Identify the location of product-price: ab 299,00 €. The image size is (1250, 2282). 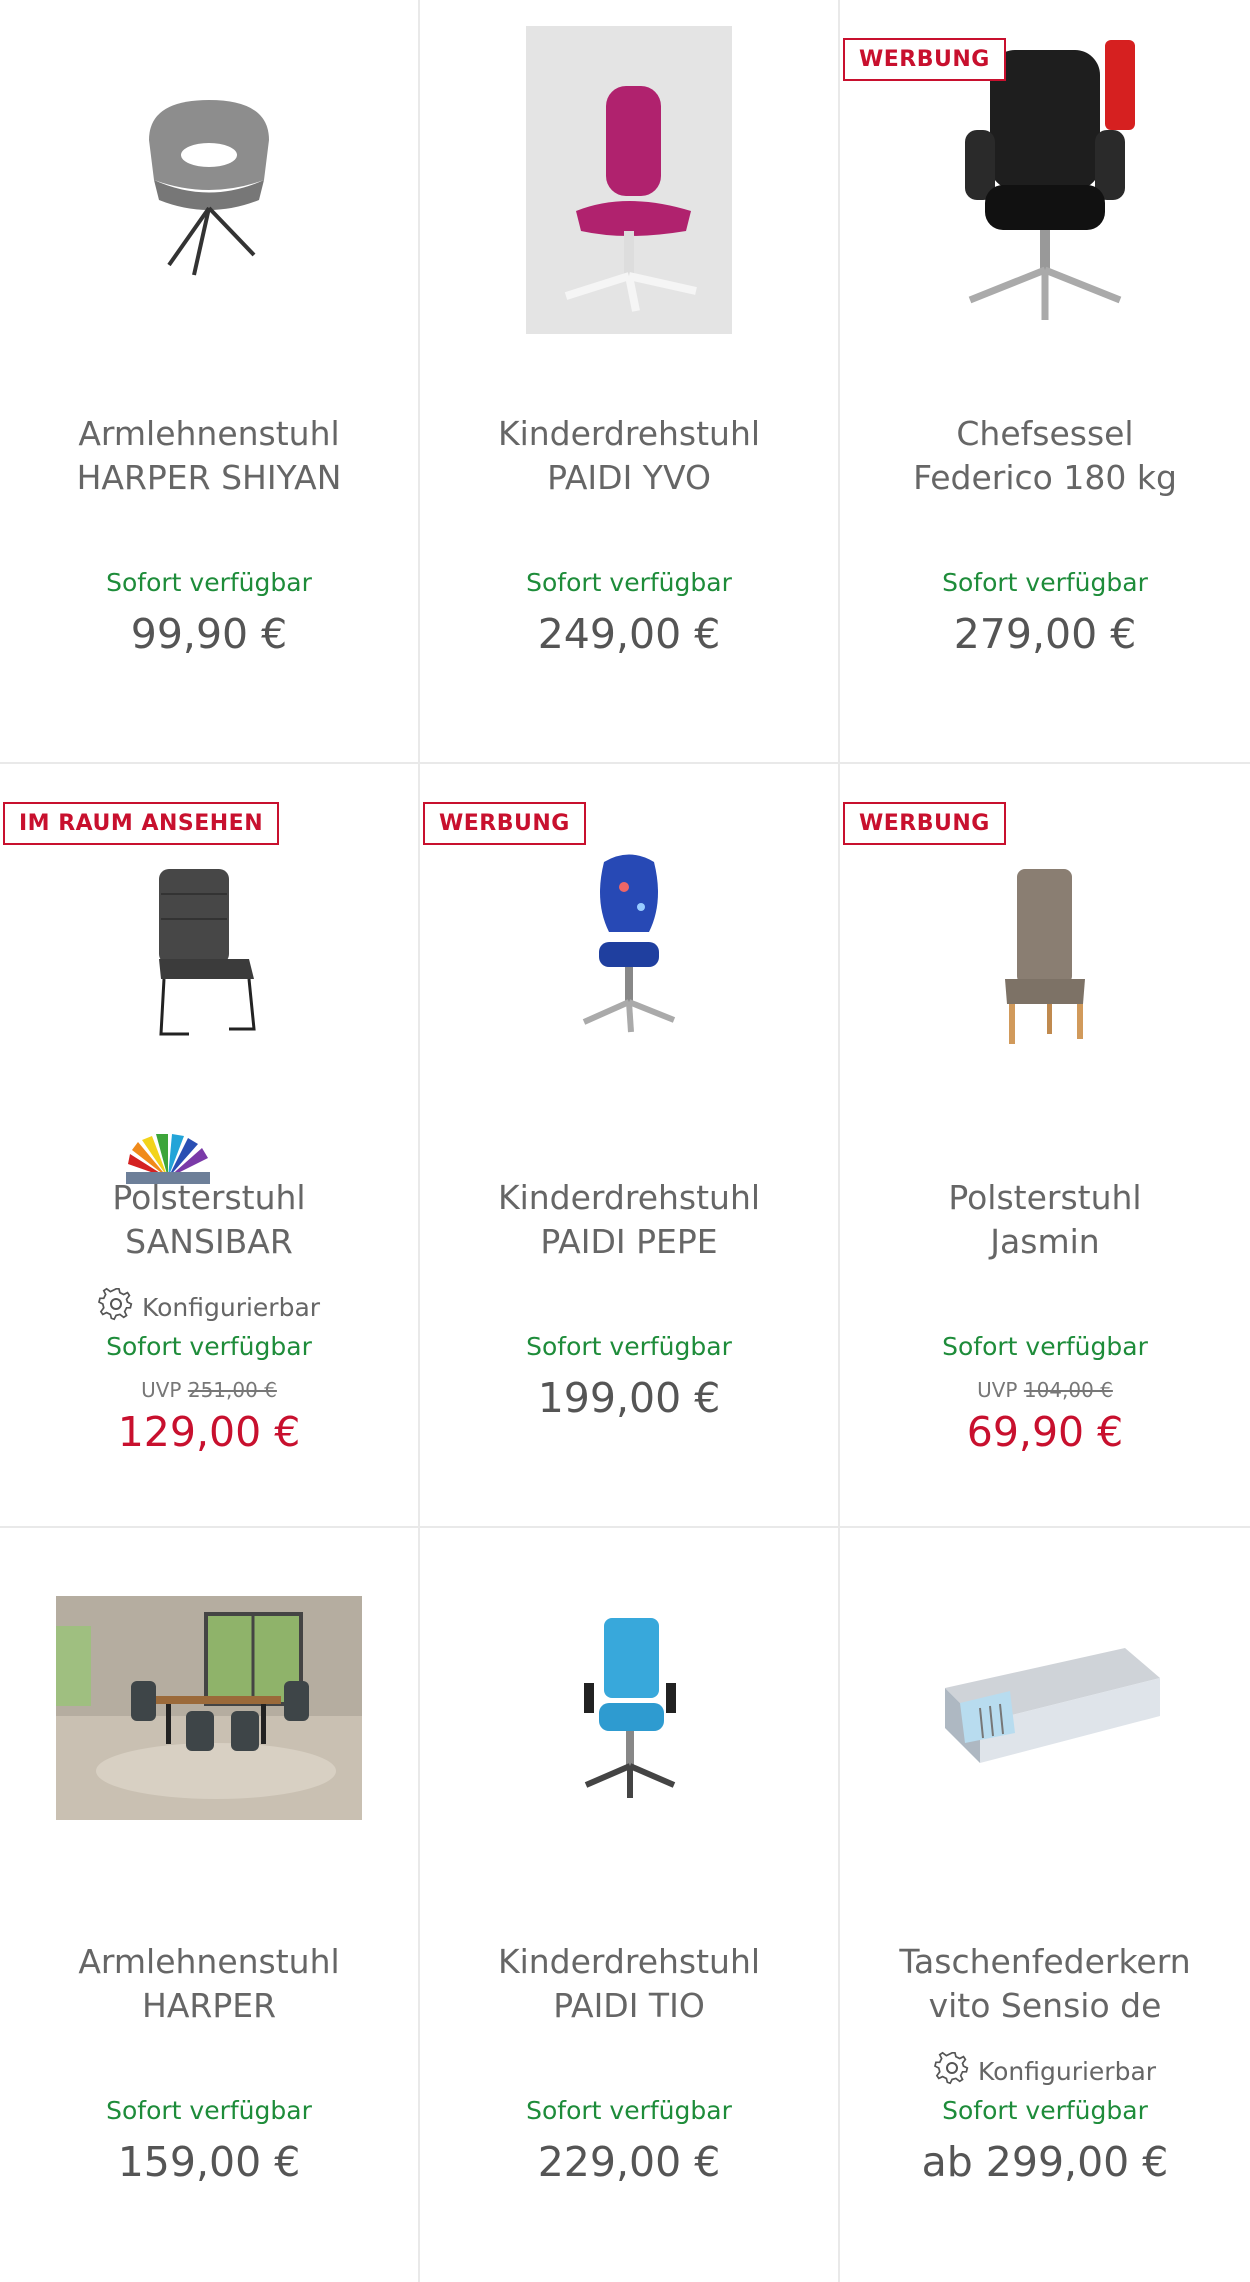
(1045, 2162).